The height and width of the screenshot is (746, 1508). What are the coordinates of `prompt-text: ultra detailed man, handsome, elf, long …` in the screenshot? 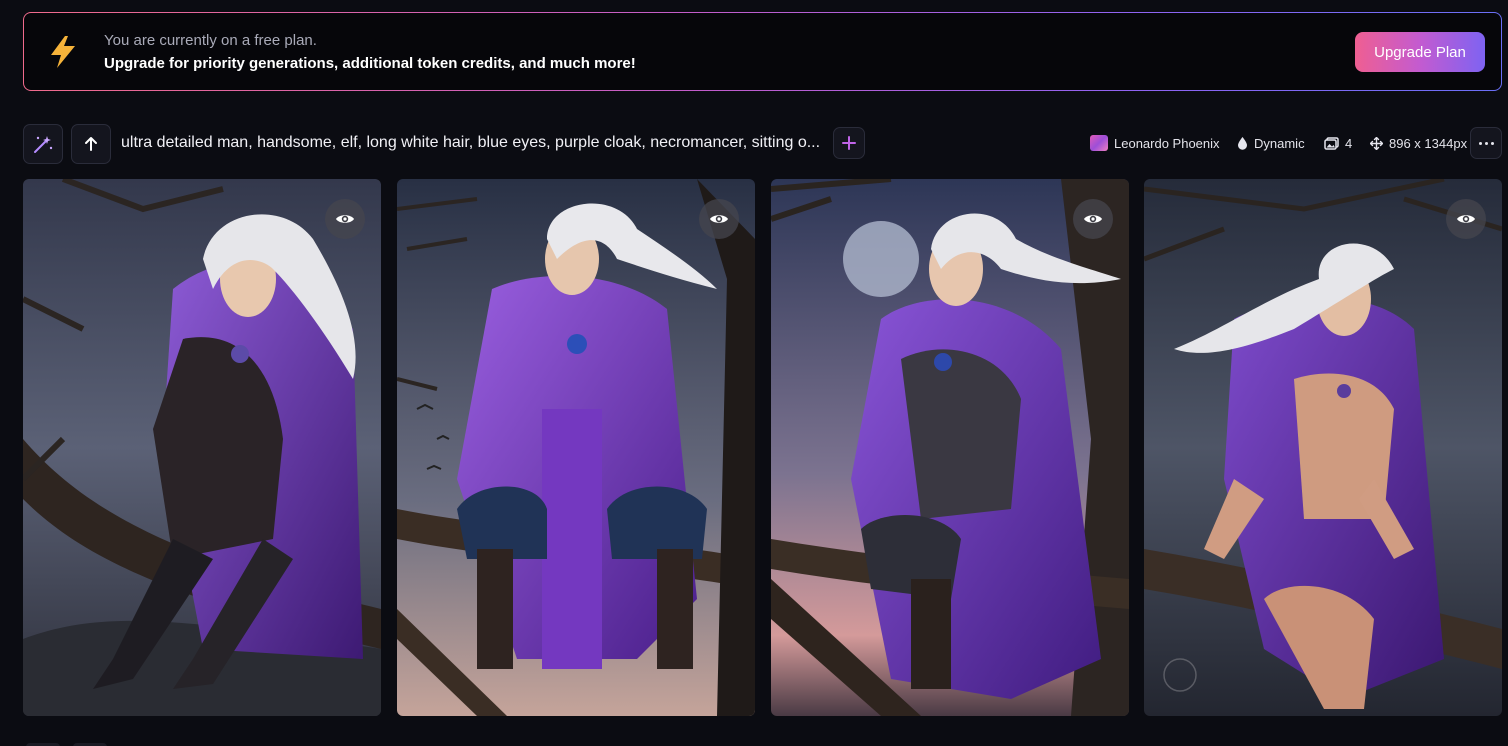 It's located at (471, 142).